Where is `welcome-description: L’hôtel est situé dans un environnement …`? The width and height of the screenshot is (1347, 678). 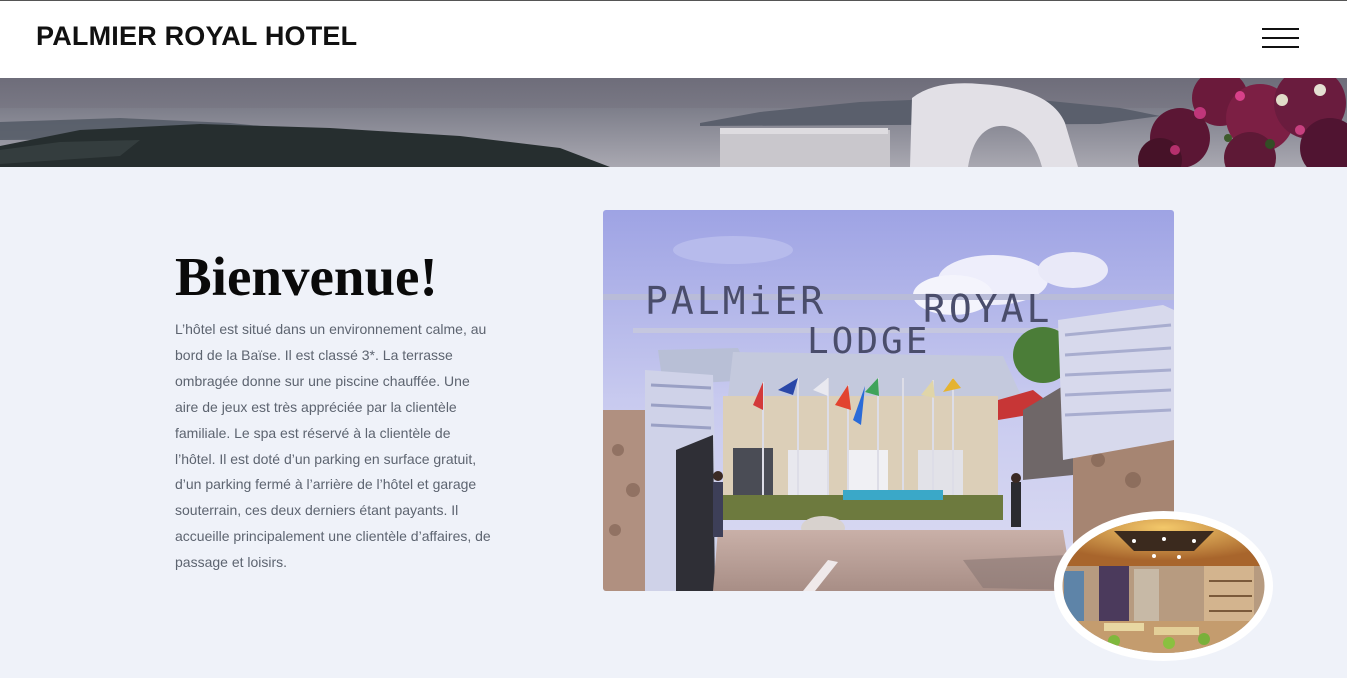
welcome-description: L’hôtel est situé dans un environnement … is located at coordinates (333, 446).